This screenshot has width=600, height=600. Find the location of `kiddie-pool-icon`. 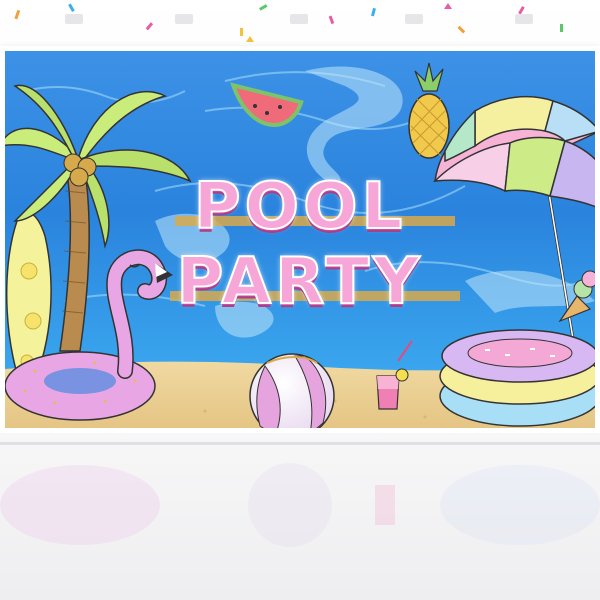

kiddie-pool-icon is located at coordinates (517, 378).